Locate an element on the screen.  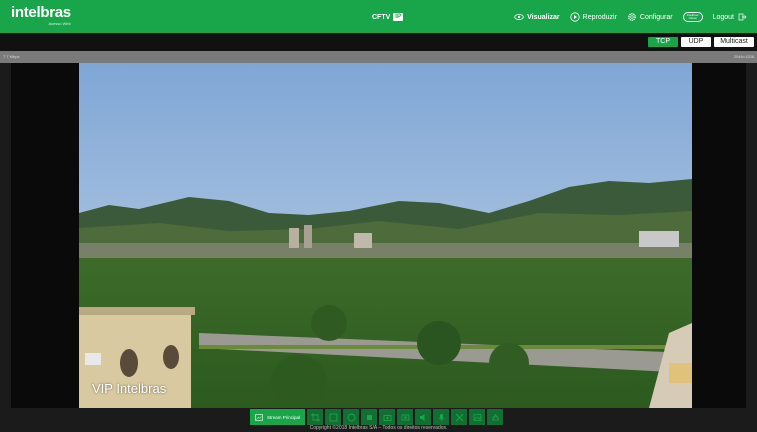
gear-icon is located at coordinates (631, 17).